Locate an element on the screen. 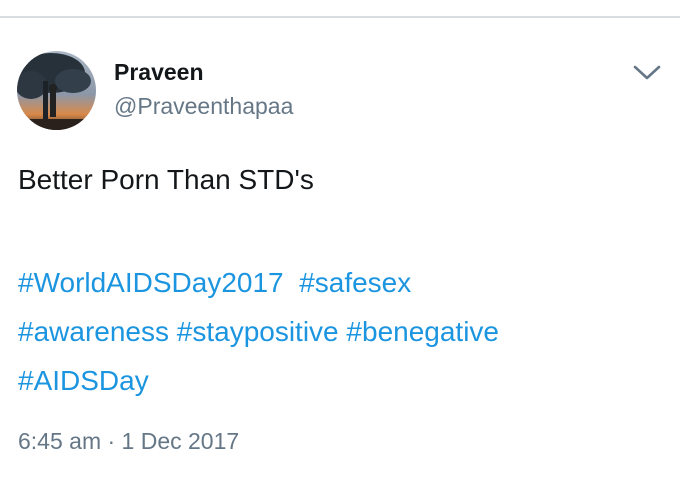 The height and width of the screenshot is (485, 680). hashtag-link: #awareness is located at coordinates (93, 331).